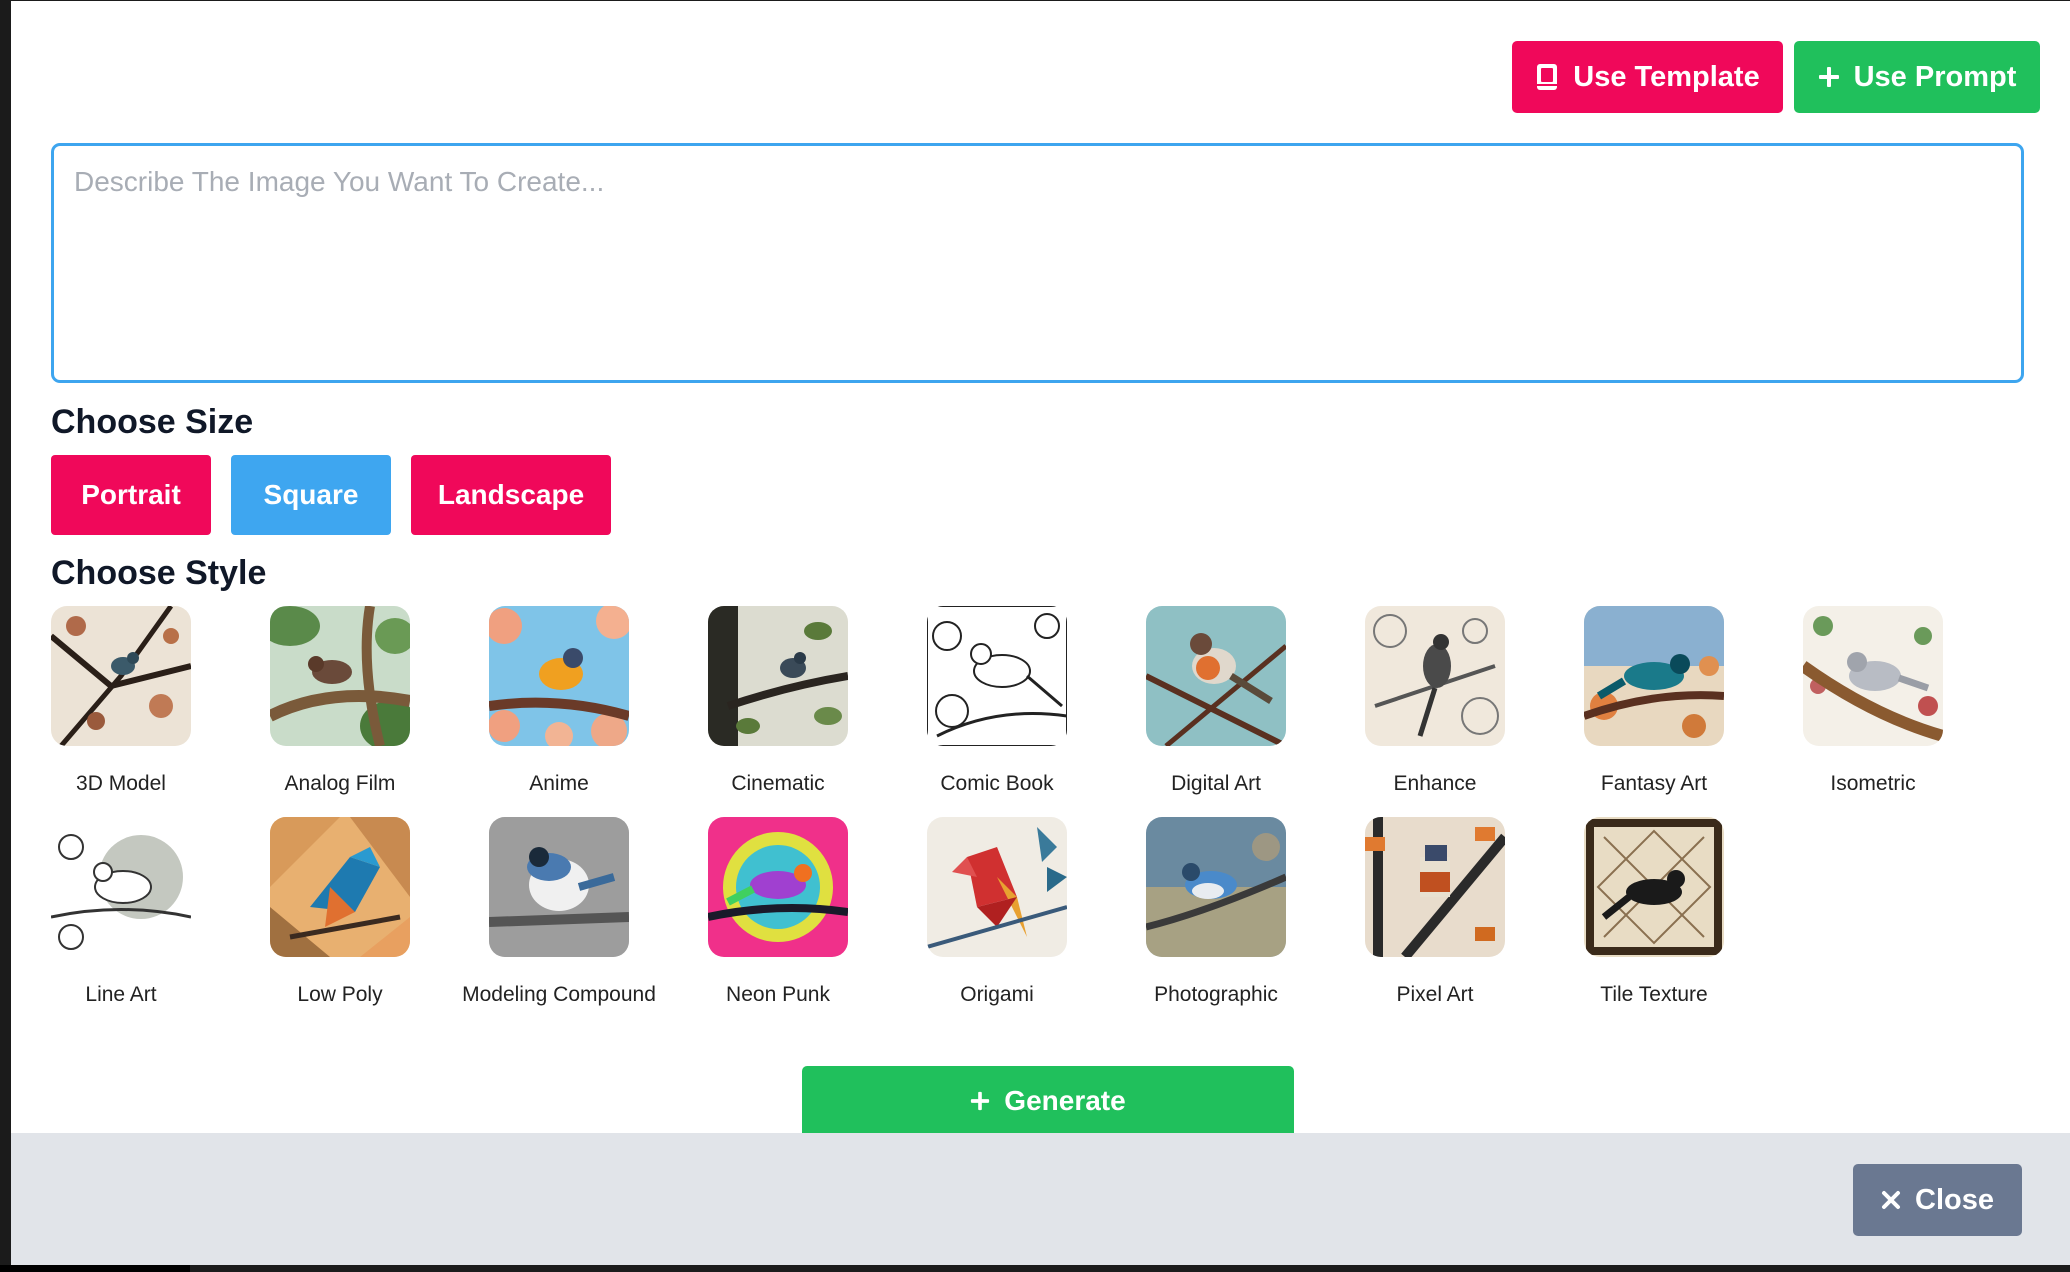  I want to click on style-label: Digital Art, so click(1216, 783).